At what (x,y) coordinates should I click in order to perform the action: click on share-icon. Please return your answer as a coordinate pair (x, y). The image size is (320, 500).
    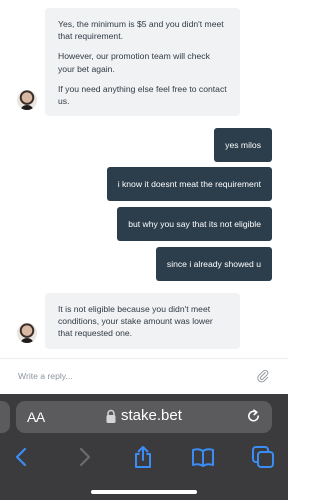
    Looking at the image, I should click on (143, 457).